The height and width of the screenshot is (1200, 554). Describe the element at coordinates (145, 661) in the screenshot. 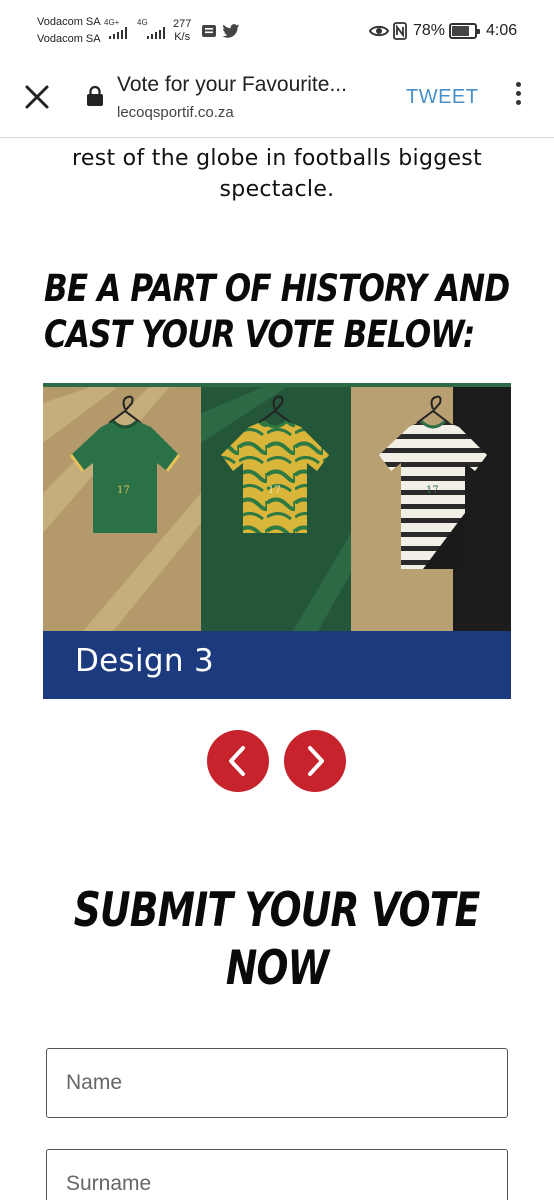

I see `design-caption-label: Design 3` at that location.